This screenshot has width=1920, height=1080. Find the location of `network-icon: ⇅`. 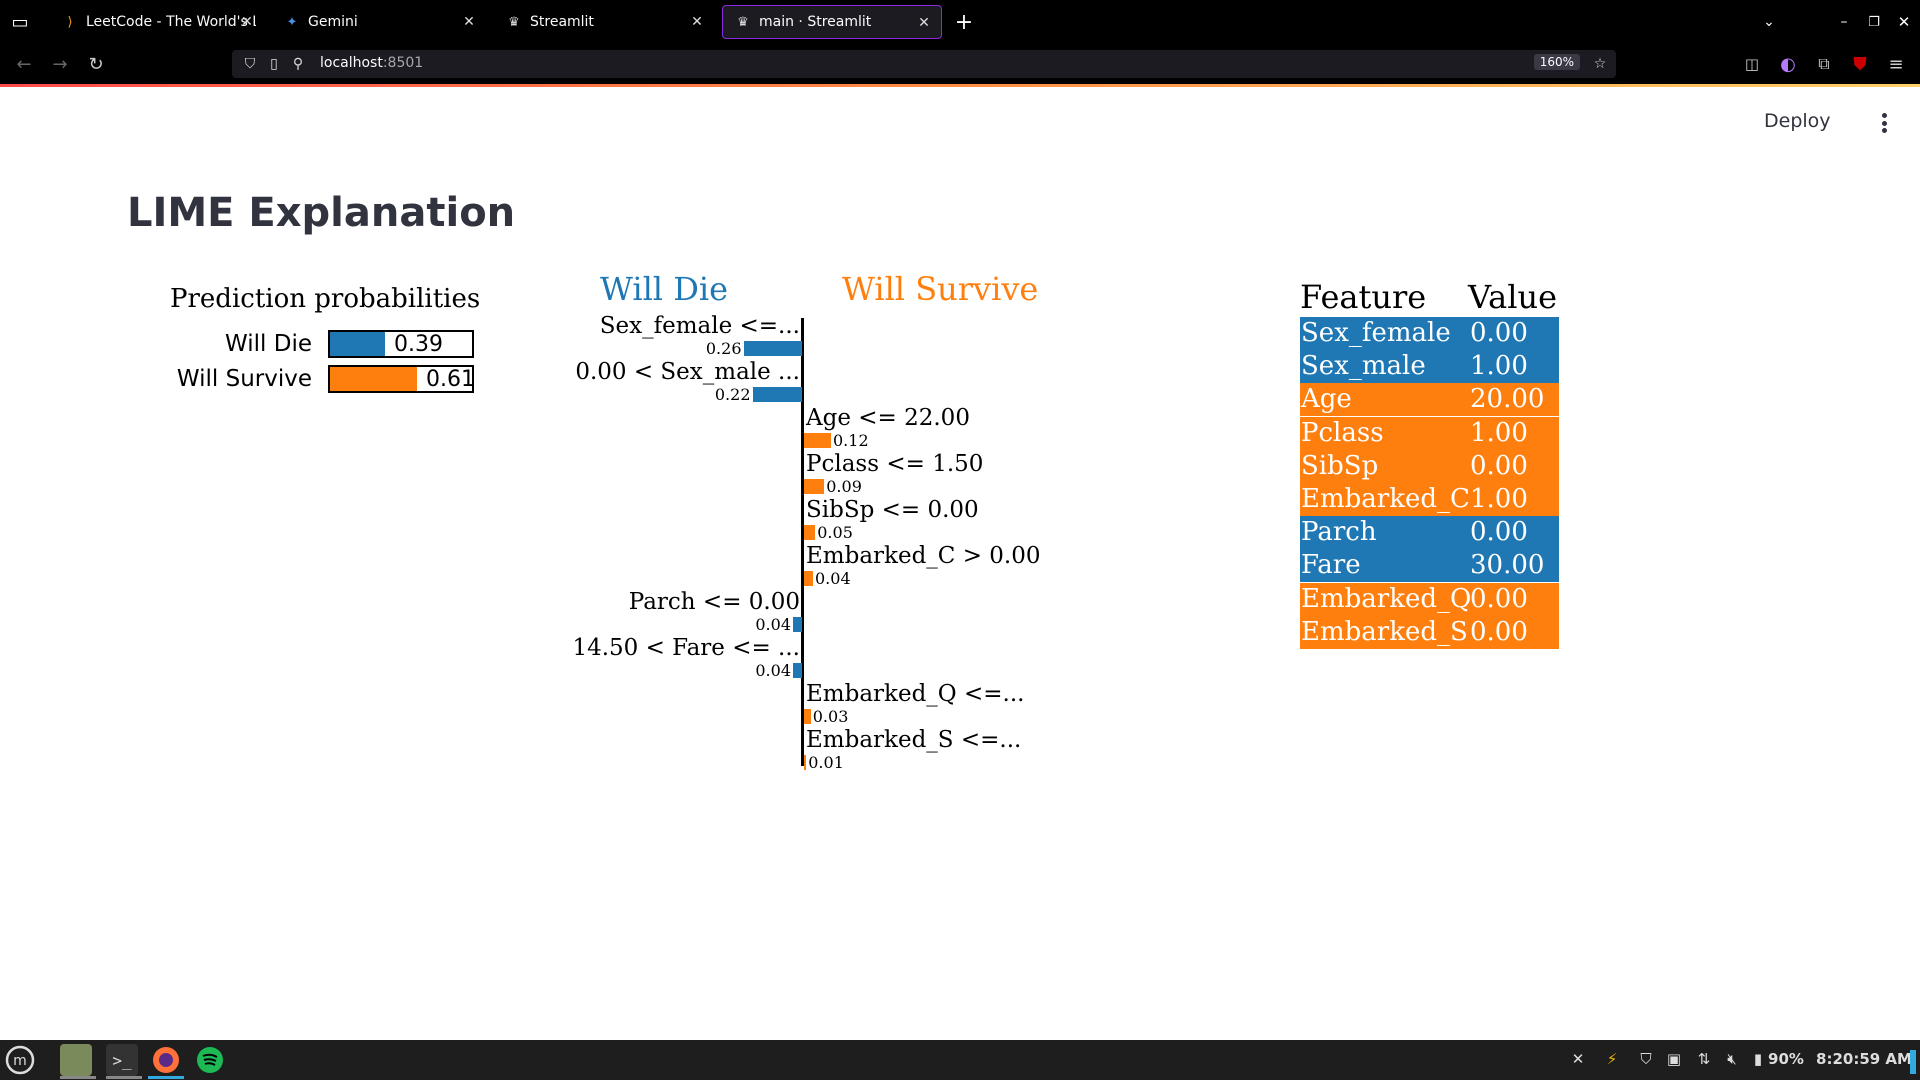

network-icon: ⇅ is located at coordinates (1704, 1059).